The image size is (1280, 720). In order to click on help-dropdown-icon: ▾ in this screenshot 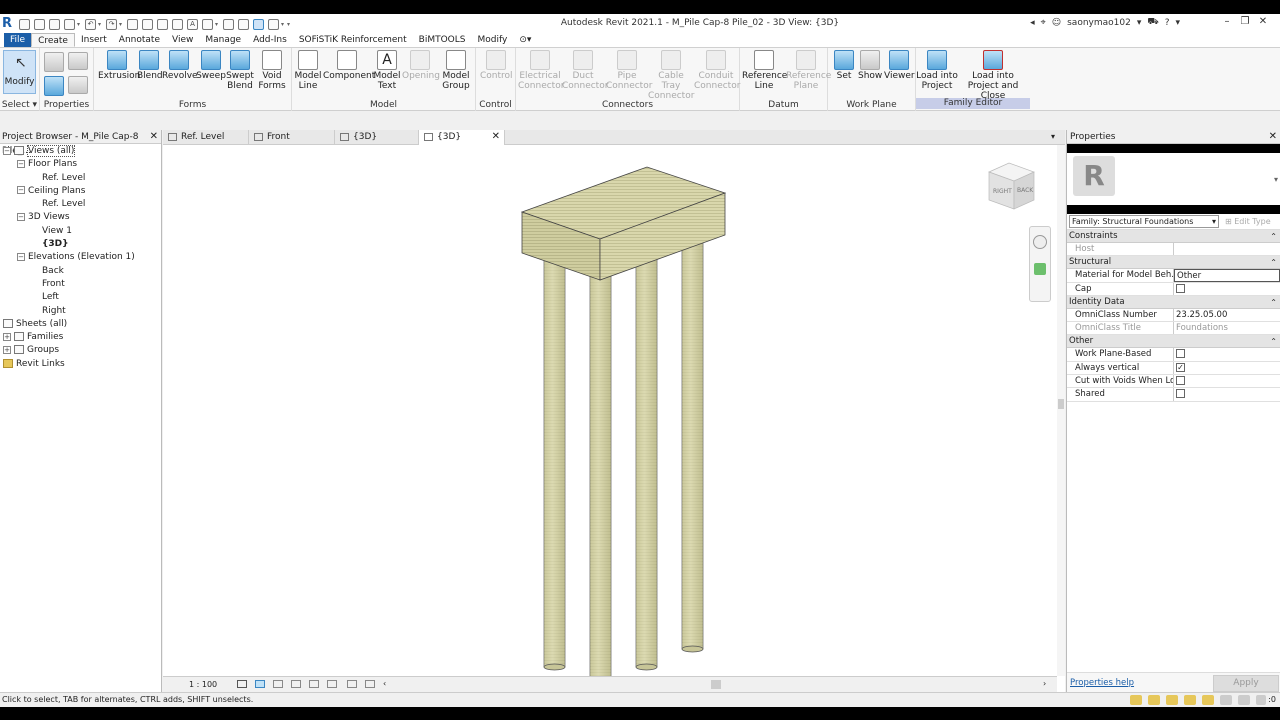, I will do `click(1177, 23)`.